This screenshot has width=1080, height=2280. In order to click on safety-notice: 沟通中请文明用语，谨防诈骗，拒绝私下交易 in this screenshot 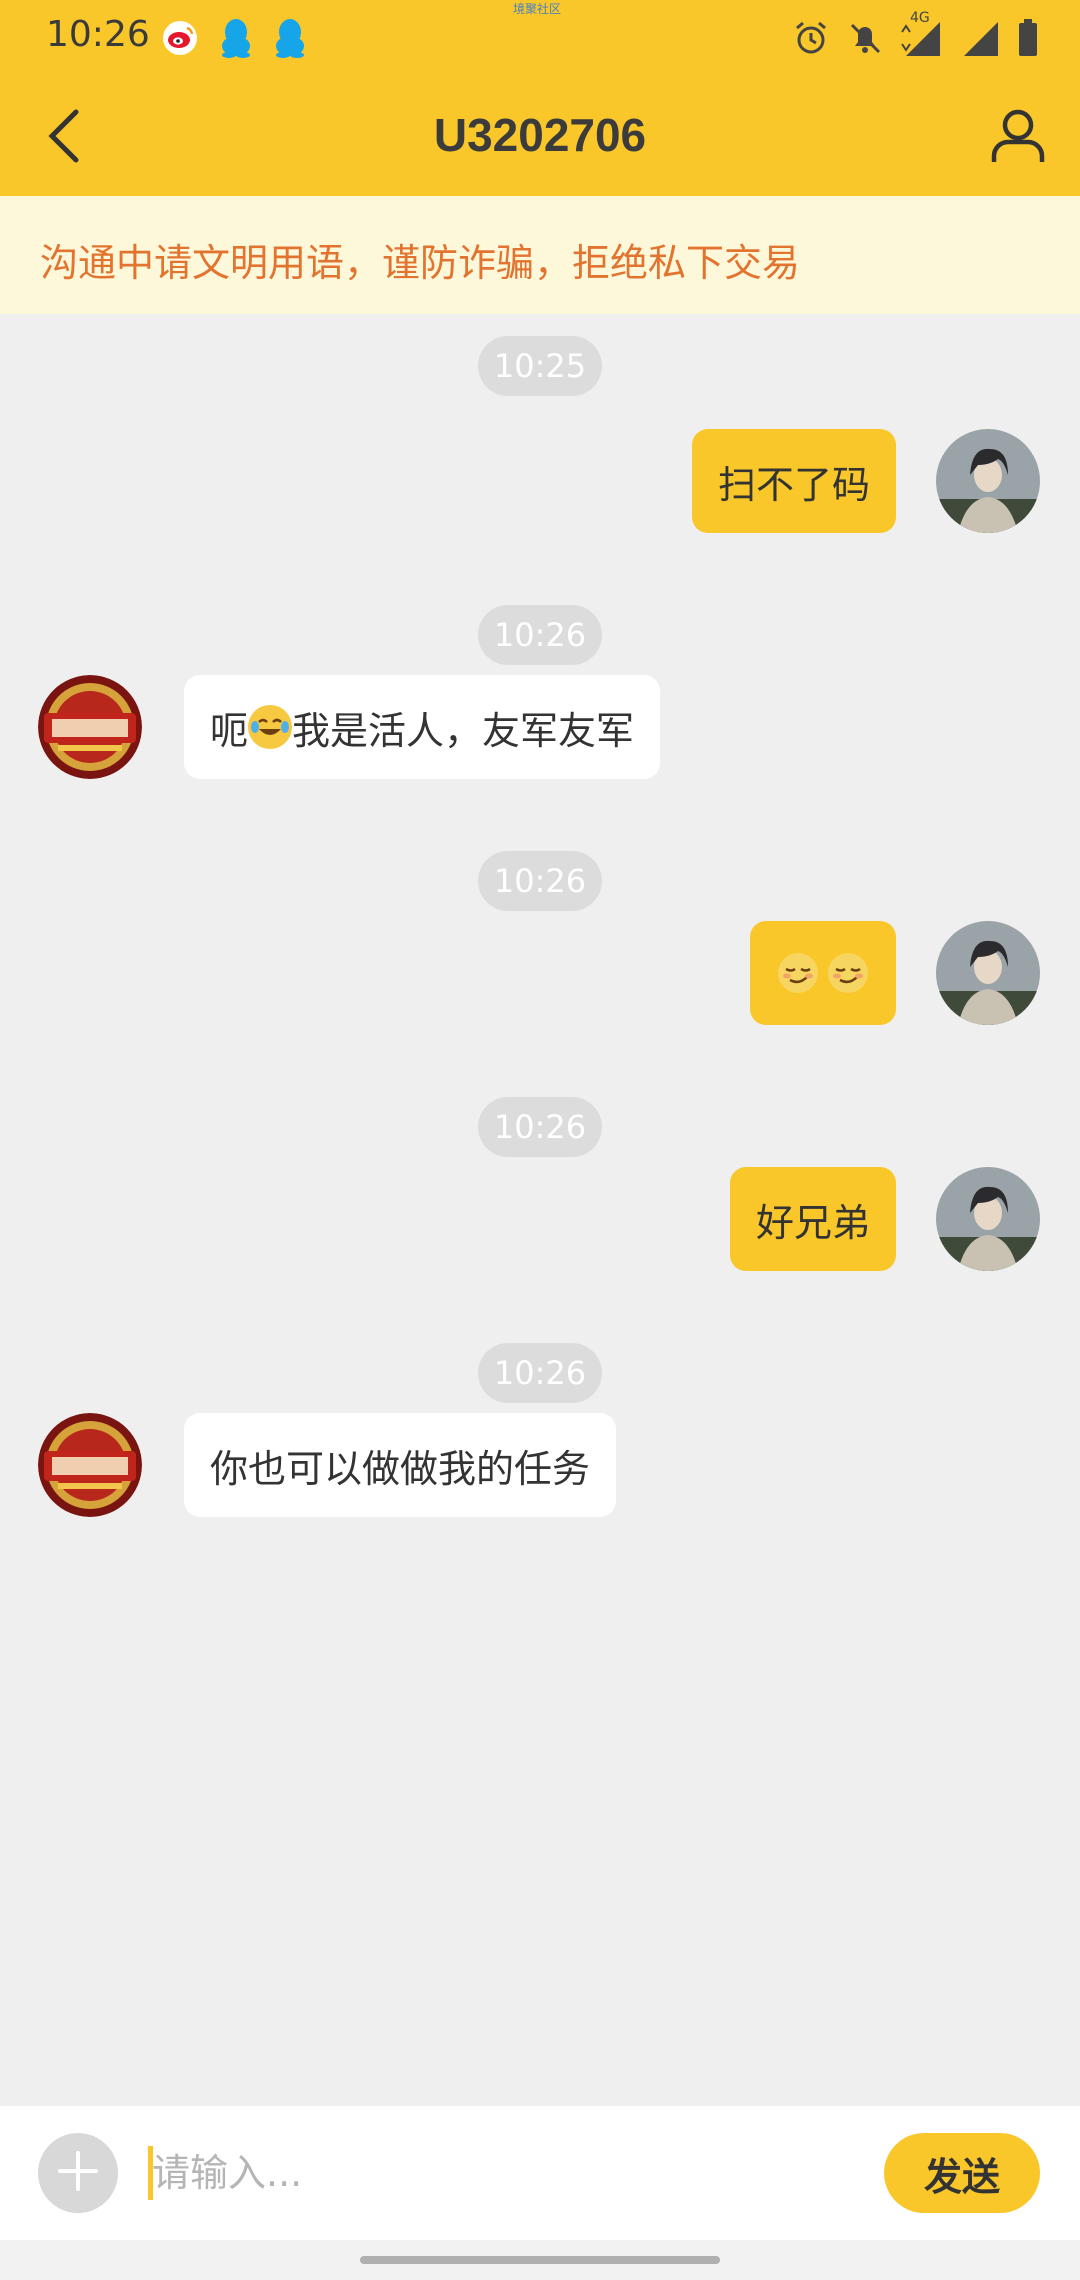, I will do `click(540, 255)`.